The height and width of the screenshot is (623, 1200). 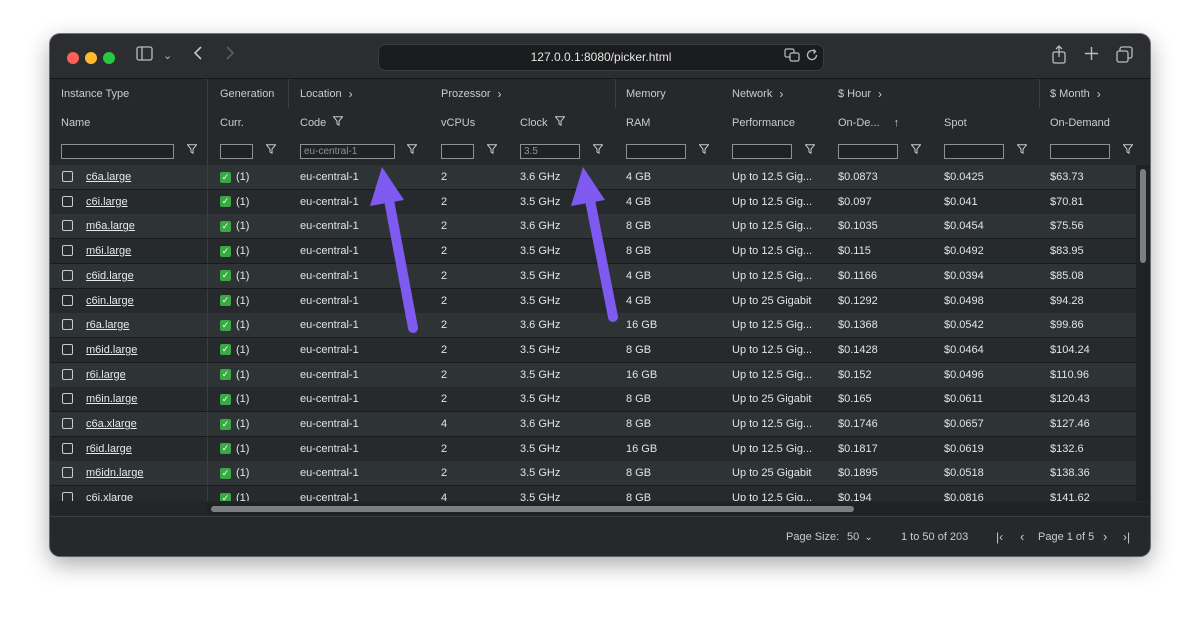 I want to click on arrow-to-code-filter, so click(x=394, y=250).